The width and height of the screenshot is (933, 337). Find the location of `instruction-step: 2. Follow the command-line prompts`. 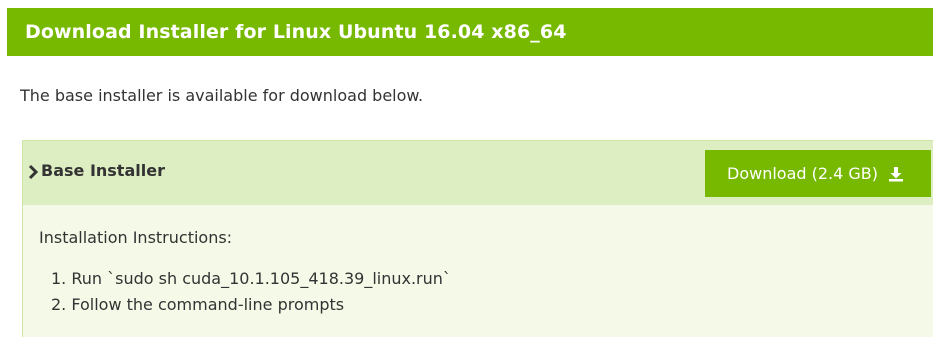

instruction-step: 2. Follow the command-line prompts is located at coordinates (198, 304).